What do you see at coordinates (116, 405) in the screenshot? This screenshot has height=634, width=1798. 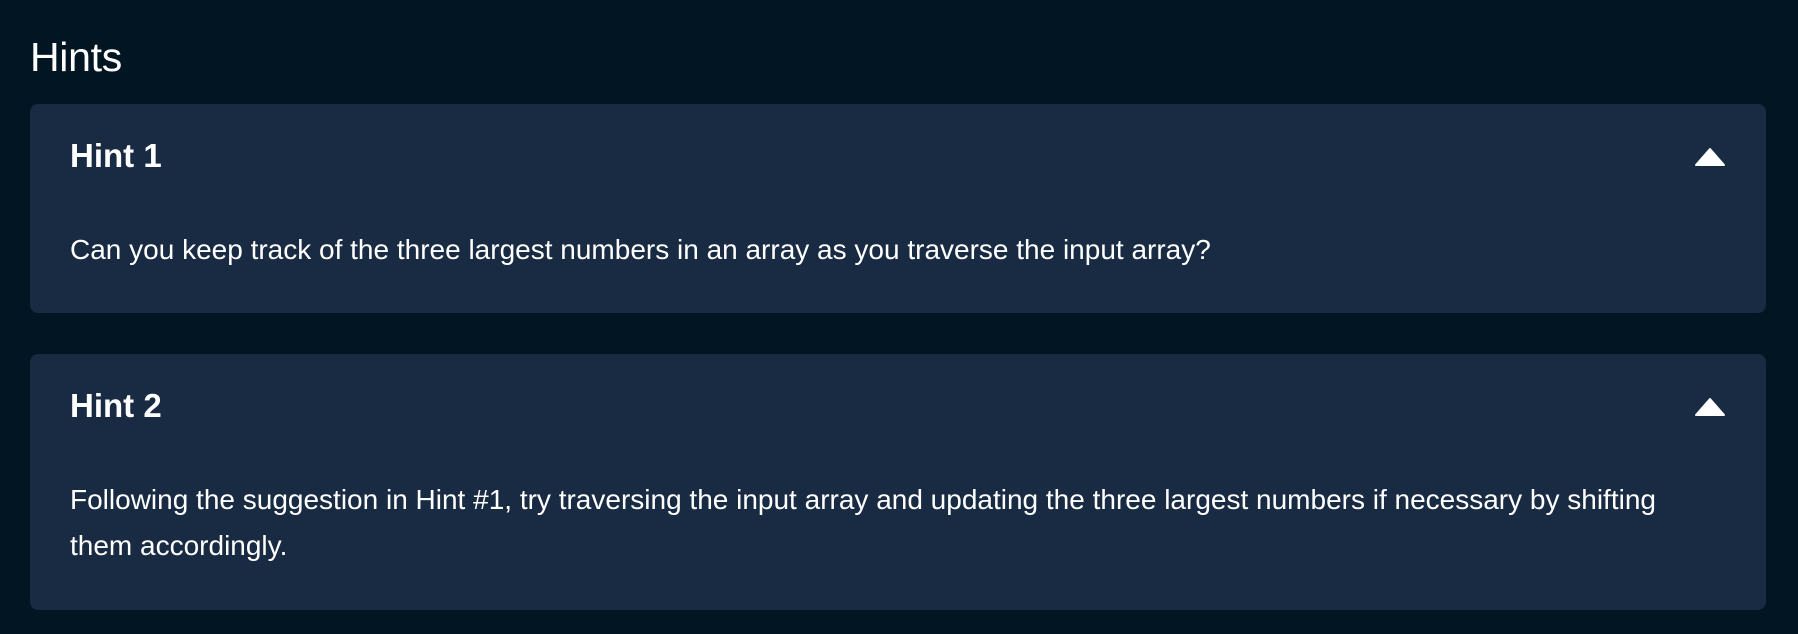 I see `hint-2-title: Hint 2` at bounding box center [116, 405].